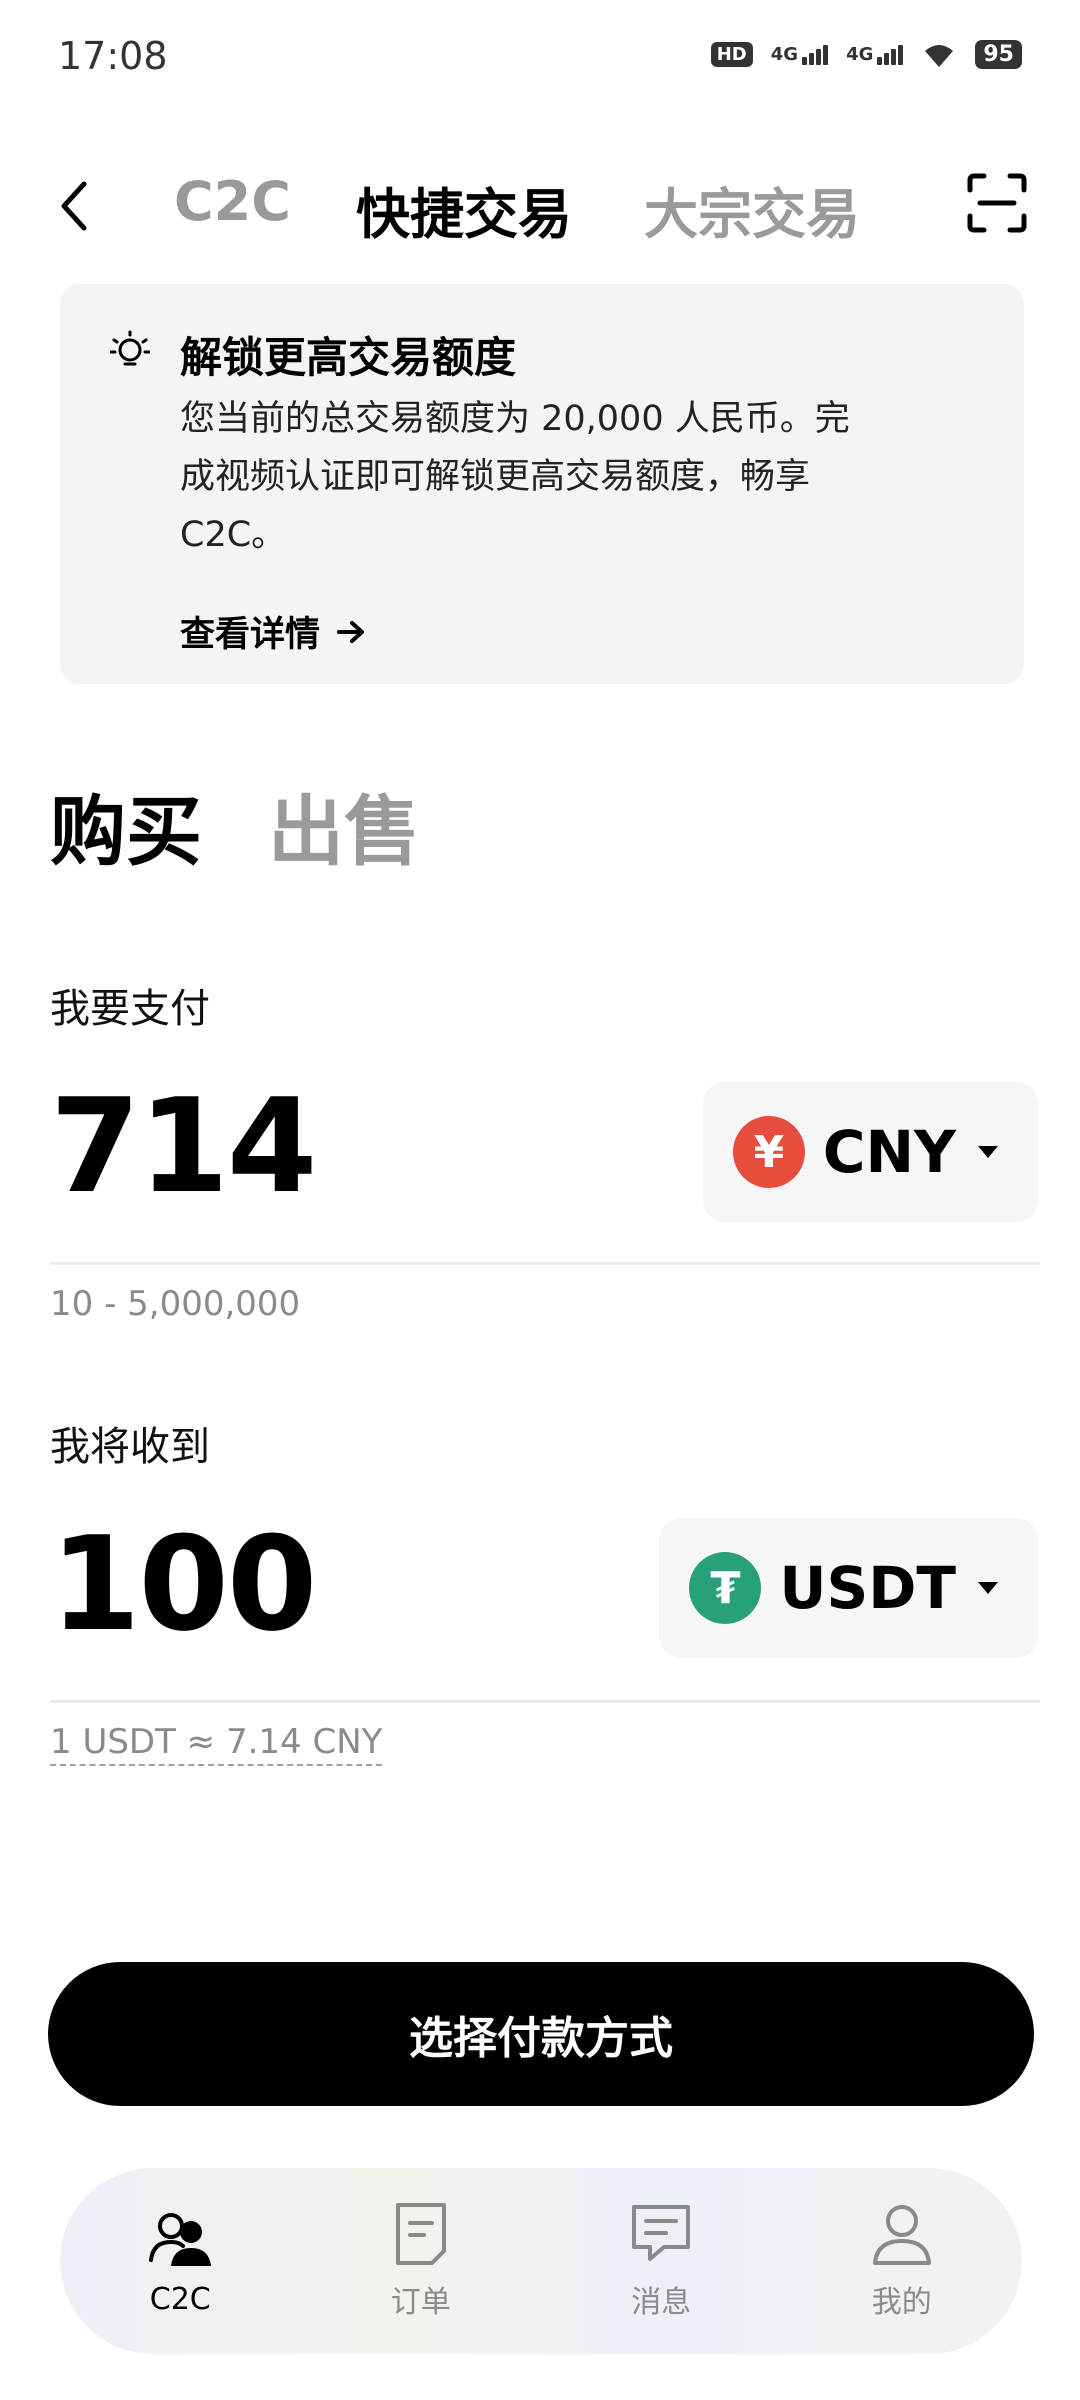  I want to click on back-arrow-icon, so click(74, 206).